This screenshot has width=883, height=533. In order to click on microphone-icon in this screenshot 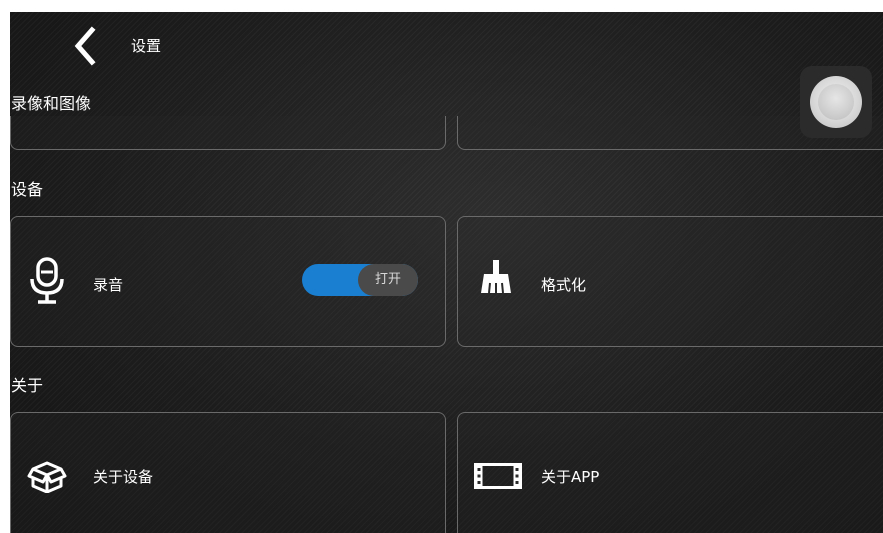, I will do `click(47, 280)`.